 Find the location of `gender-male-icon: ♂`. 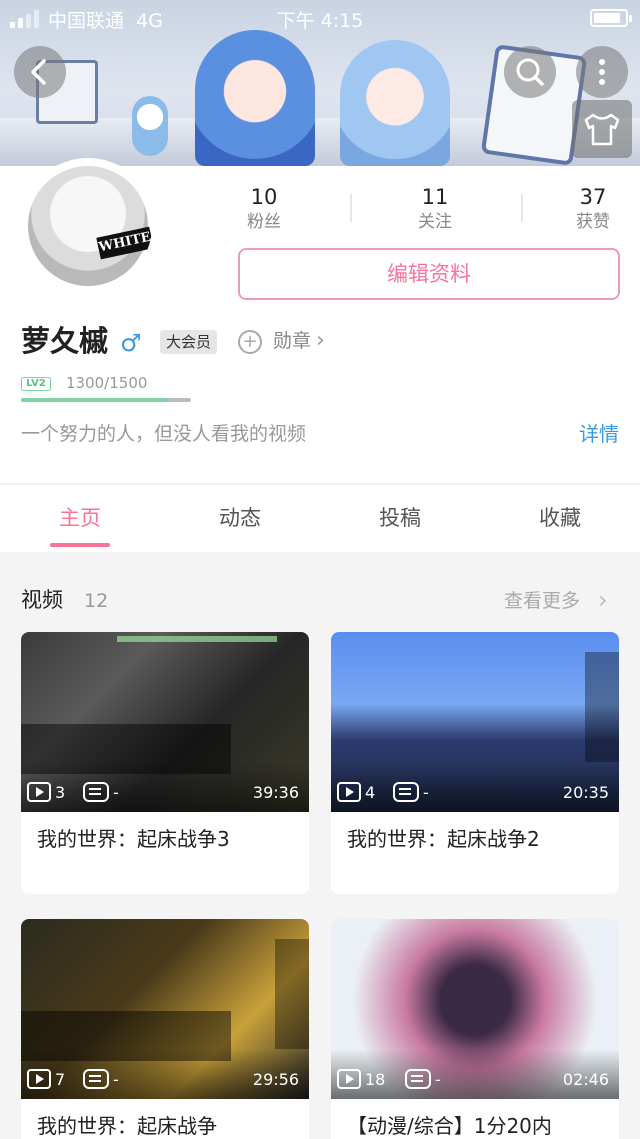

gender-male-icon: ♂ is located at coordinates (131, 343).